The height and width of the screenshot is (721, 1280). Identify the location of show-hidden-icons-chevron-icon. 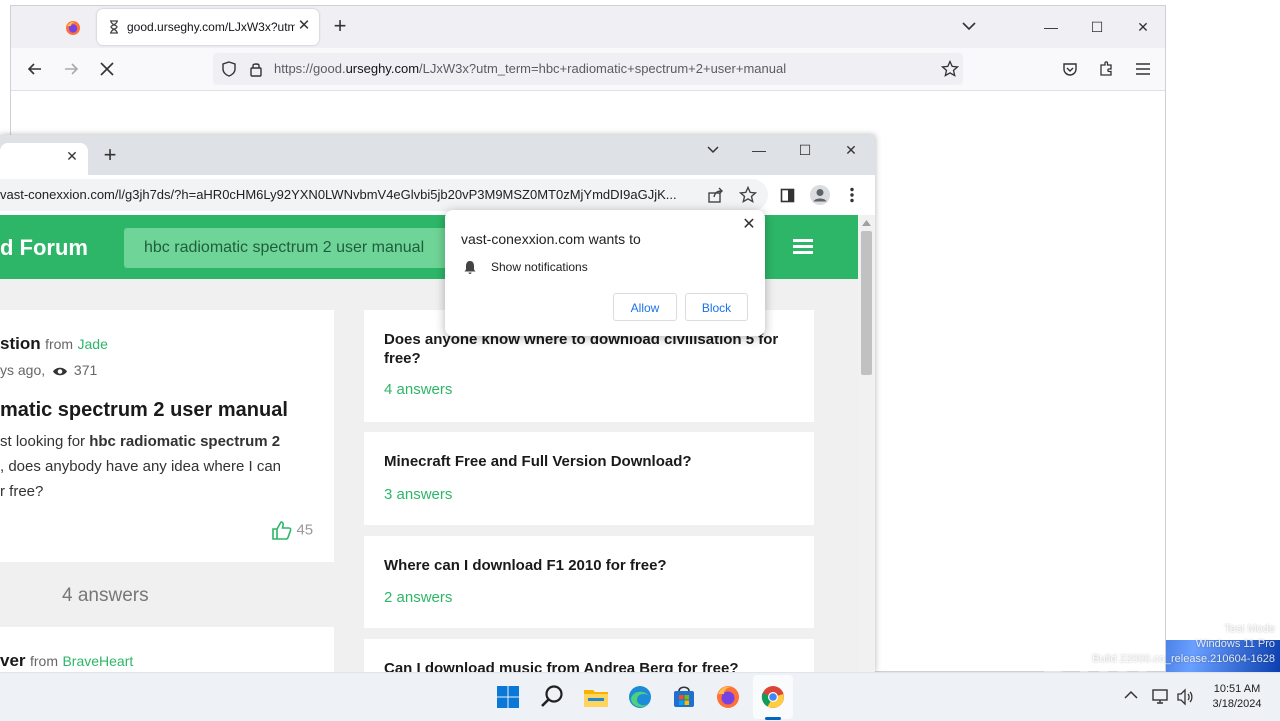
(1131, 695).